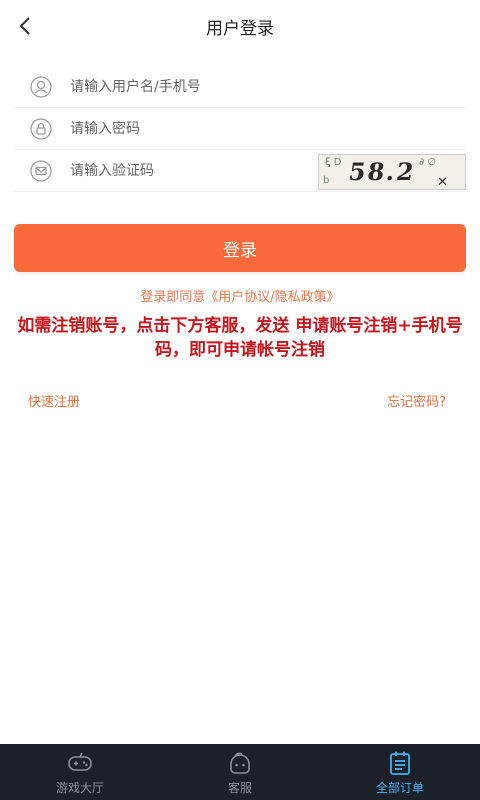 This screenshot has height=800, width=480. What do you see at coordinates (240, 29) in the screenshot?
I see `page-title: 用户登录` at bounding box center [240, 29].